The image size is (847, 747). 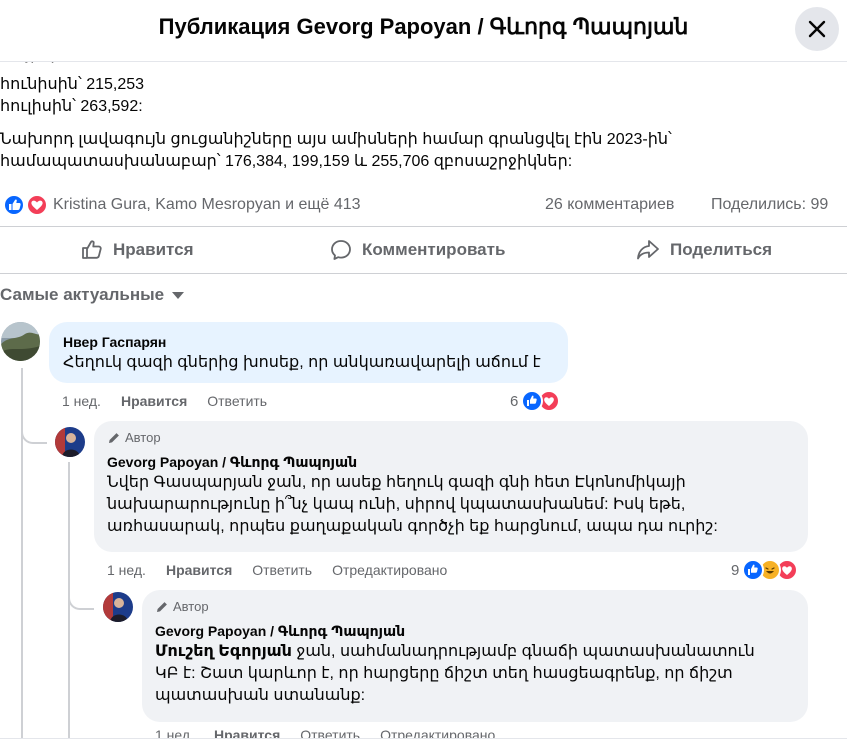 What do you see at coordinates (341, 250) in the screenshot?
I see `comment-icon` at bounding box center [341, 250].